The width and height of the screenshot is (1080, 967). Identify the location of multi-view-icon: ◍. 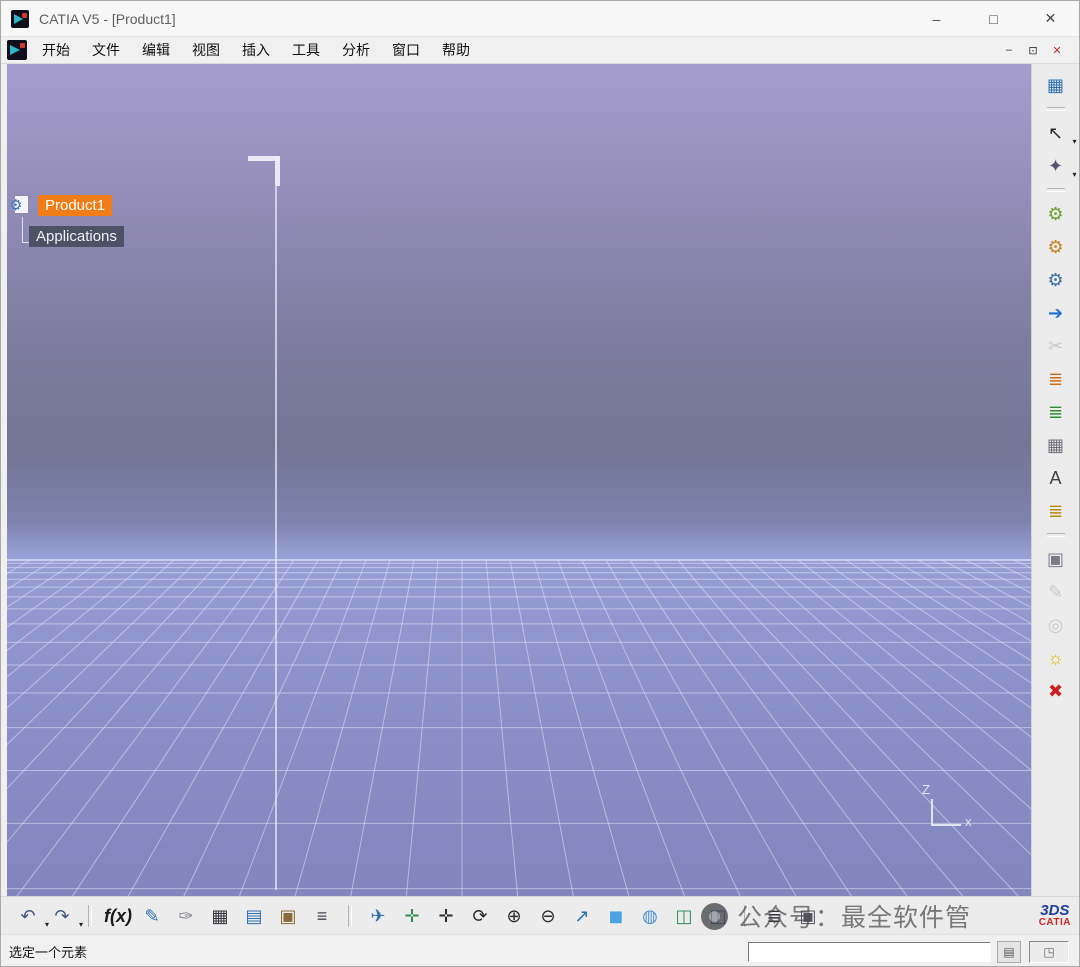
(650, 916).